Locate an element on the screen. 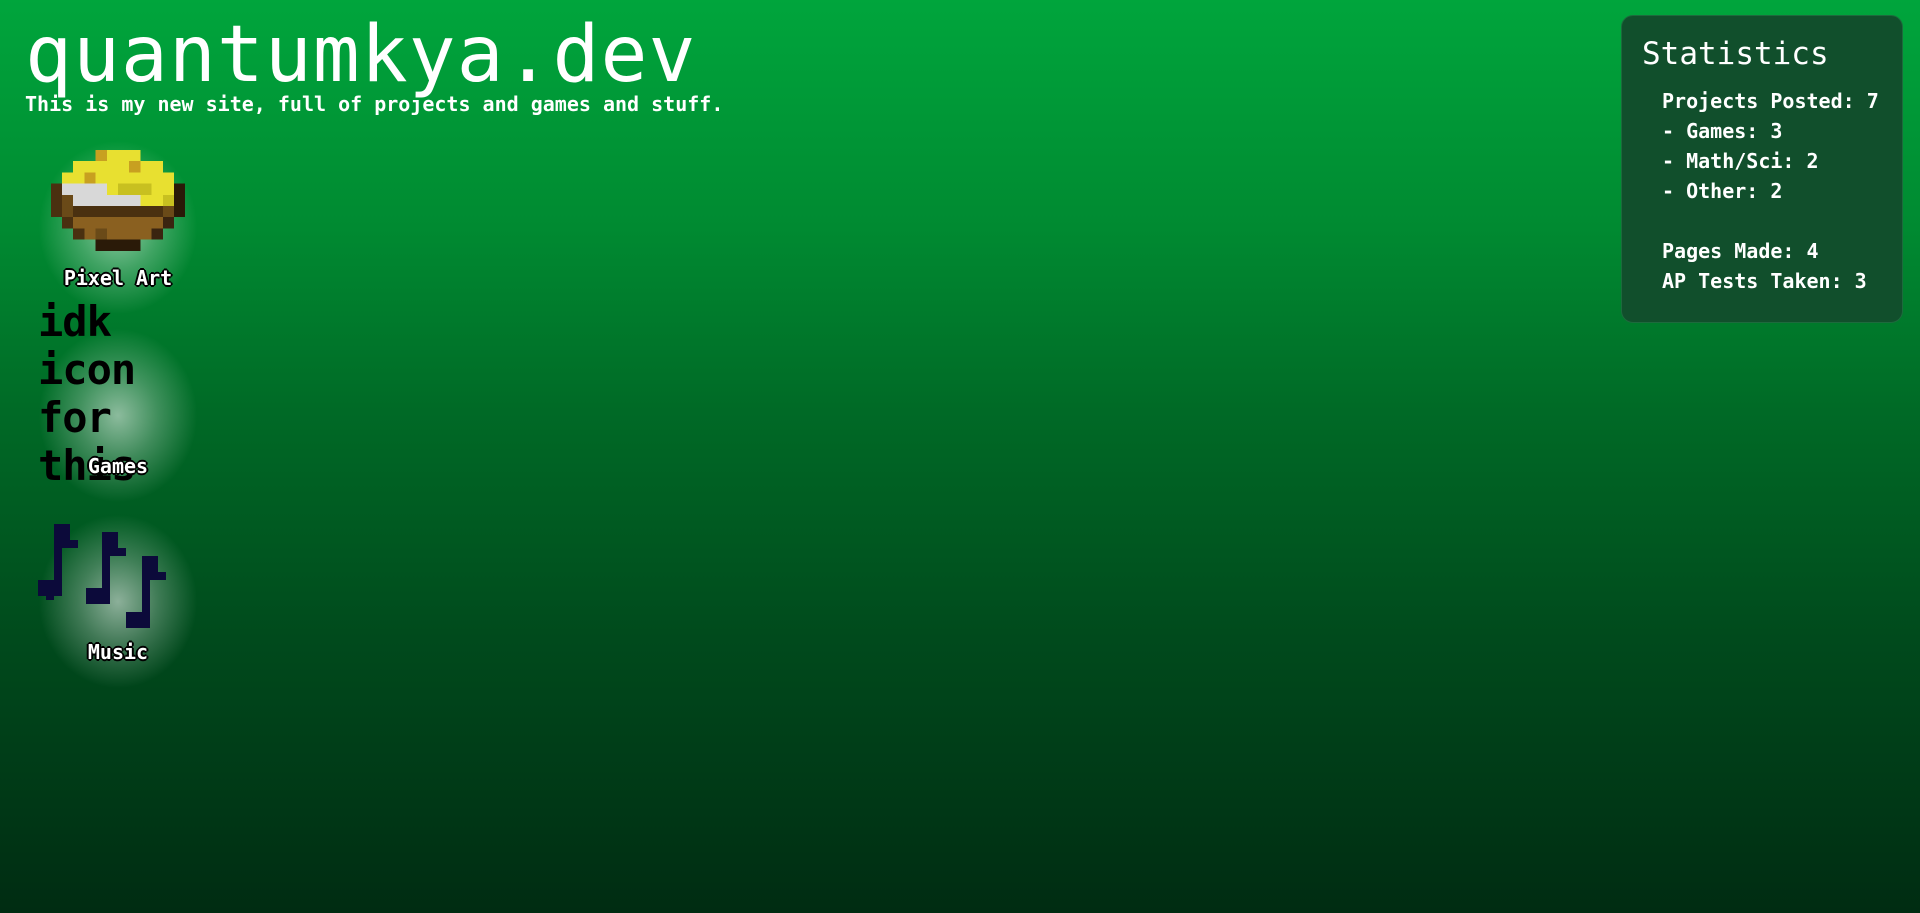  icon-text-line-1: idk icon is located at coordinates (87, 345).